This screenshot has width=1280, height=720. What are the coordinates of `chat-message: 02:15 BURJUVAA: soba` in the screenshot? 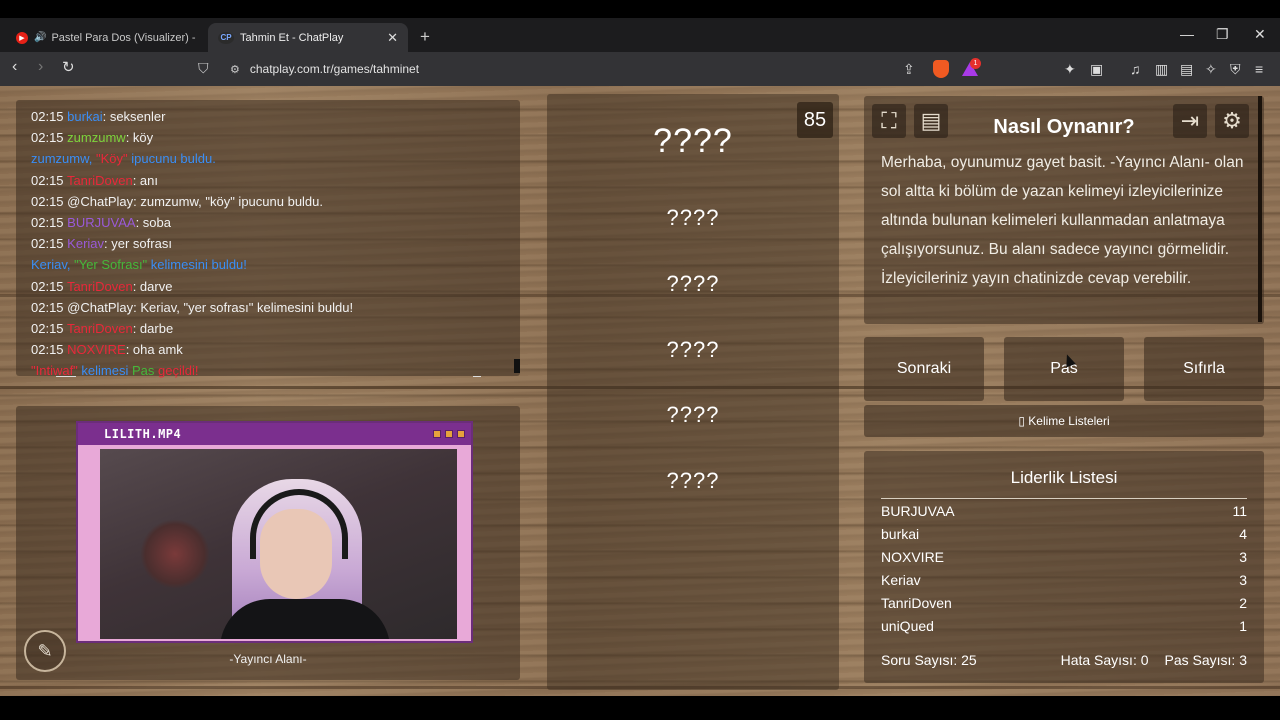 It's located at (101, 222).